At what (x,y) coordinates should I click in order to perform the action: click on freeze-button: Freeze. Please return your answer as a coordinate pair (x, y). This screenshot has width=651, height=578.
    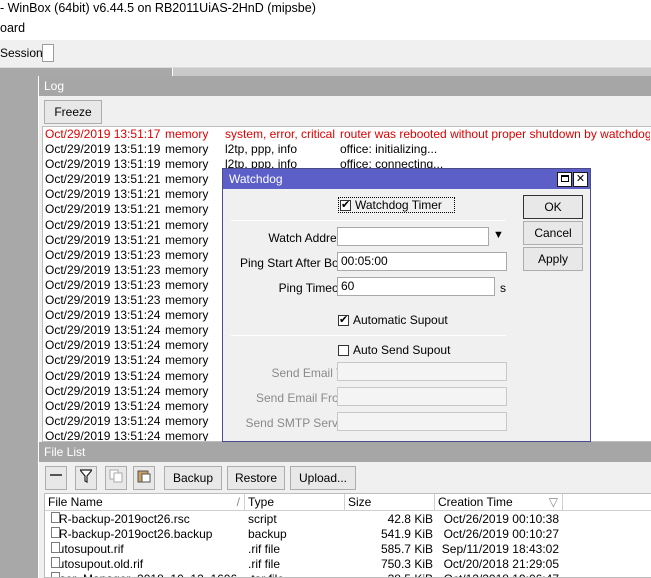
    Looking at the image, I should click on (73, 112).